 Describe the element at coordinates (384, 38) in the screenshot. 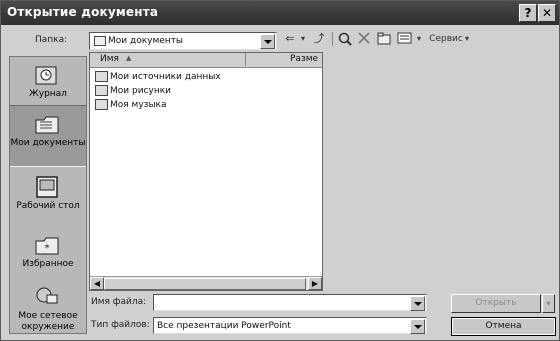

I see `new-folder-icon` at that location.